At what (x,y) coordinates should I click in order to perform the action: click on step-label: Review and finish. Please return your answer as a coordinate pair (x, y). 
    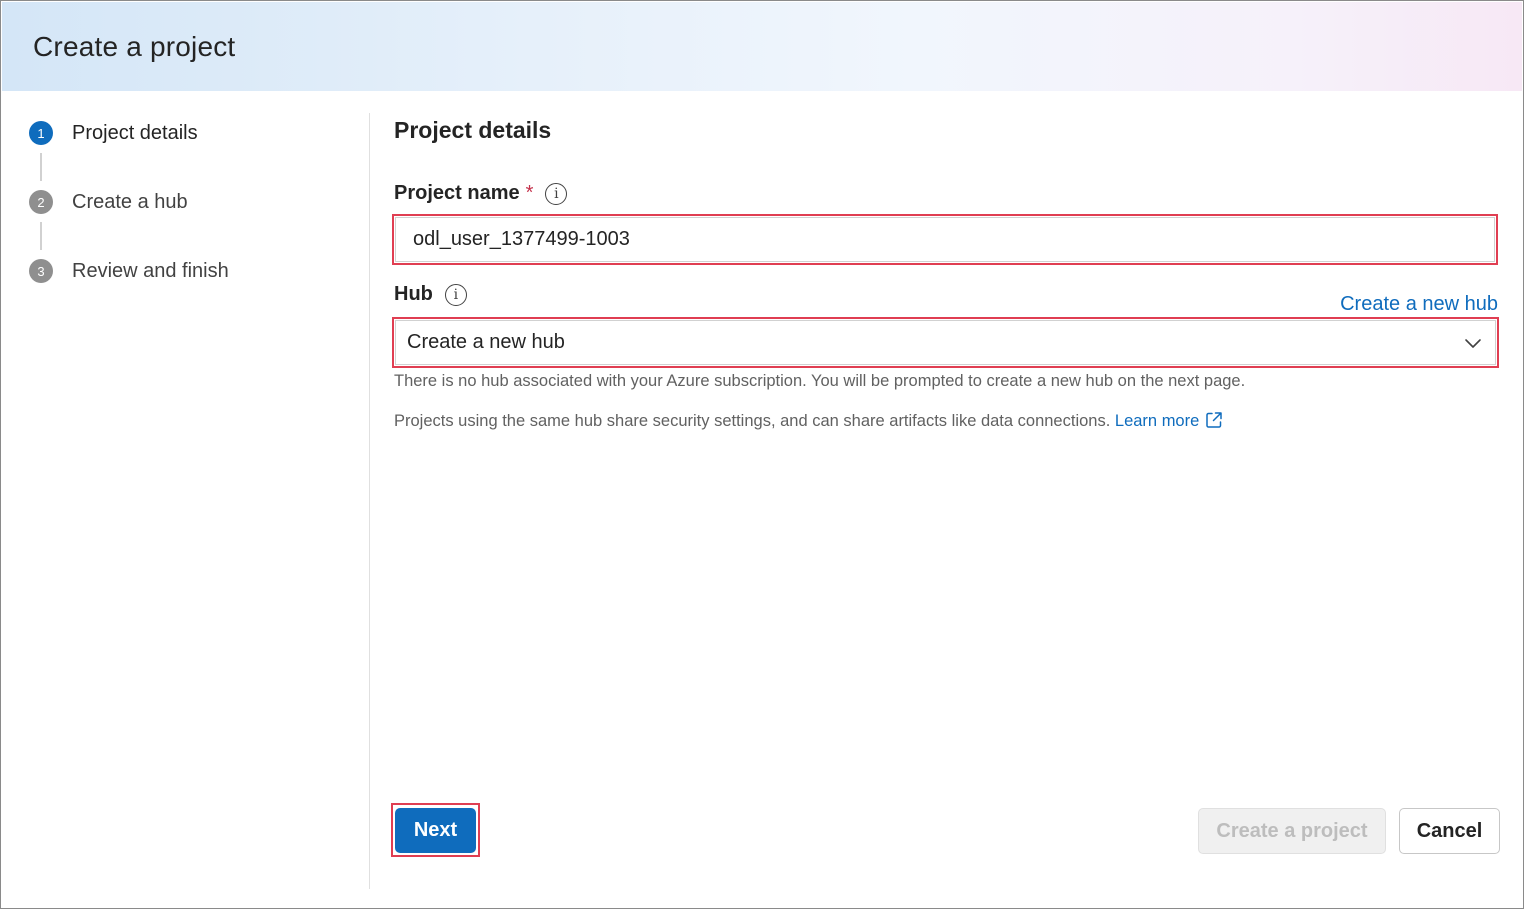
    Looking at the image, I should click on (150, 270).